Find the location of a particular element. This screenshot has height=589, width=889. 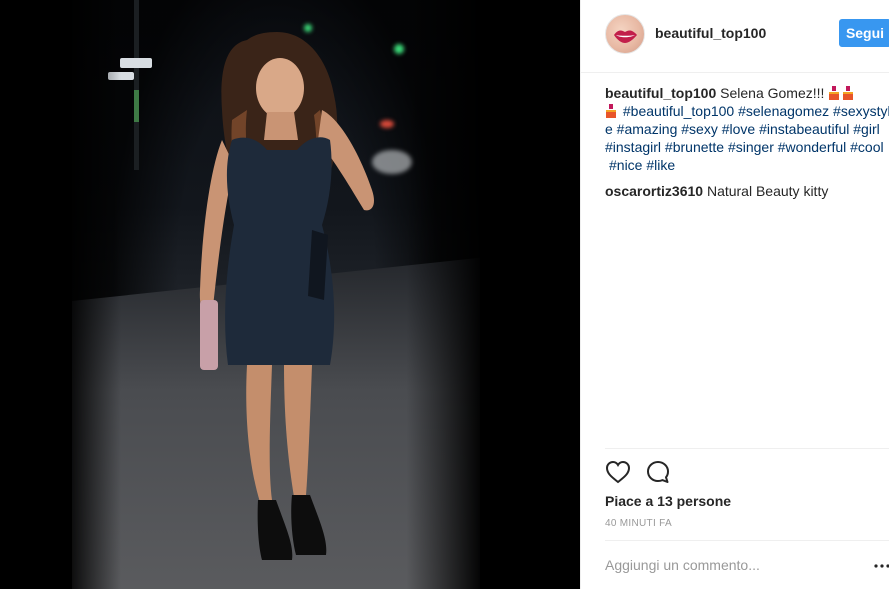

post-timestamp: 40 MINUTI FA is located at coordinates (638, 523).